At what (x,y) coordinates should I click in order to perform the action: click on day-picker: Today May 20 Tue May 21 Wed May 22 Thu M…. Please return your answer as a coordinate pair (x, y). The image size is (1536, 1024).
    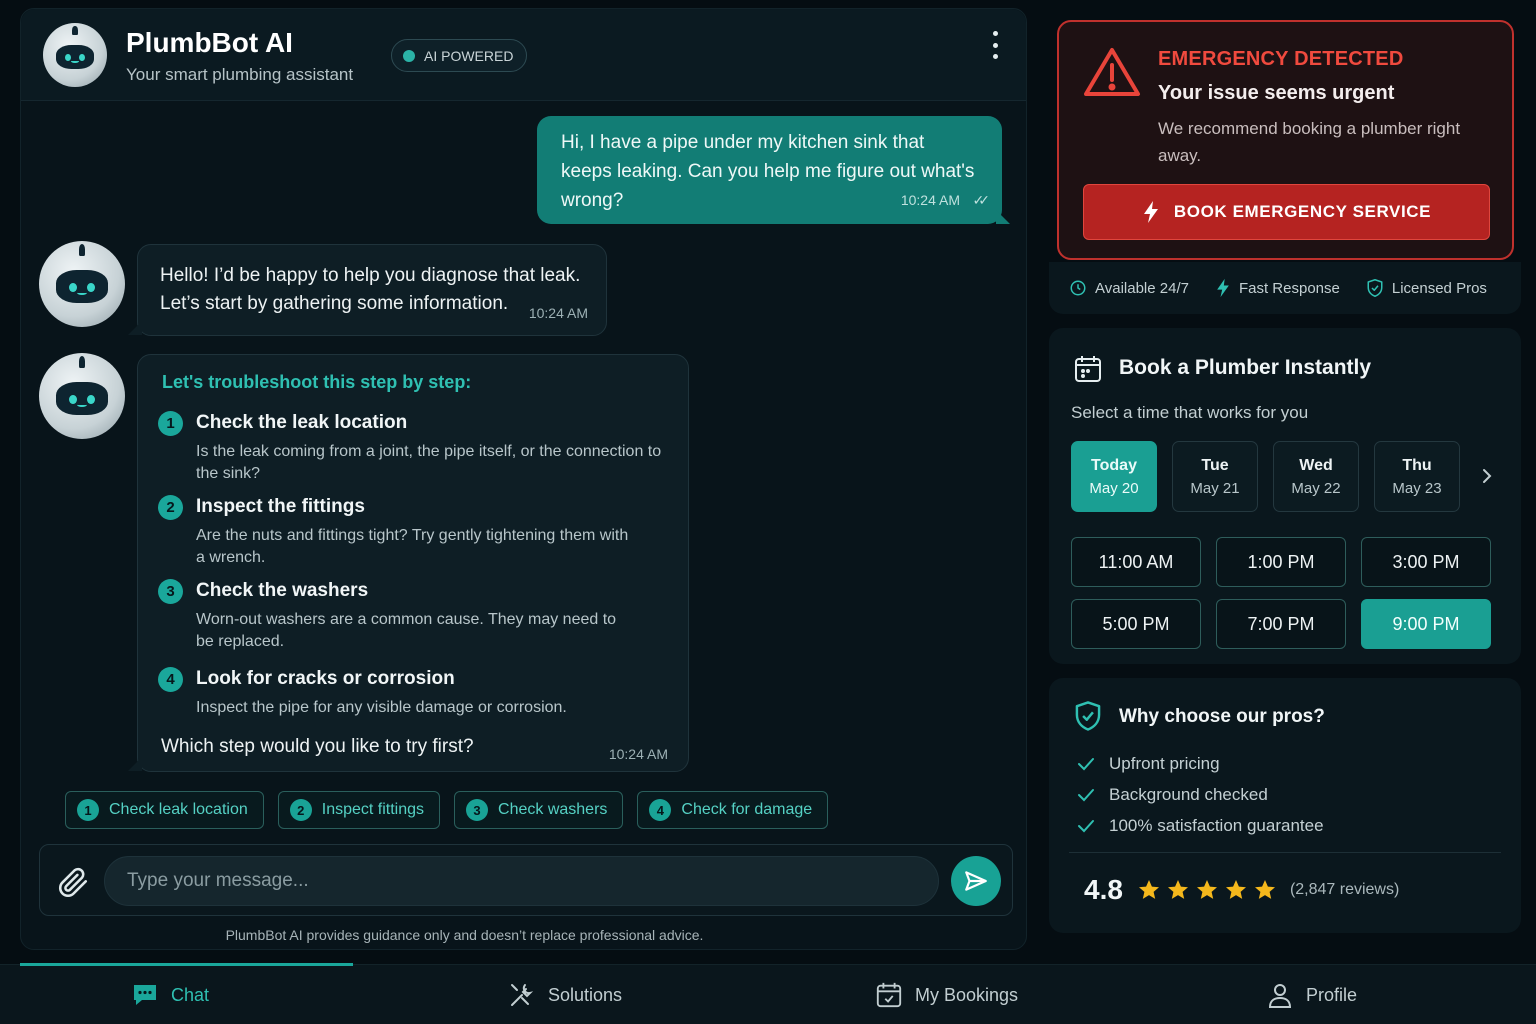
    Looking at the image, I should click on (1265, 476).